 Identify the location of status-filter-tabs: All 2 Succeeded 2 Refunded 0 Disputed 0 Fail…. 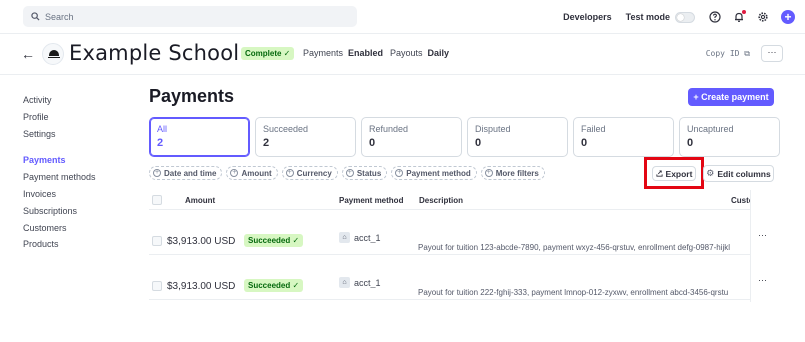
(467, 137).